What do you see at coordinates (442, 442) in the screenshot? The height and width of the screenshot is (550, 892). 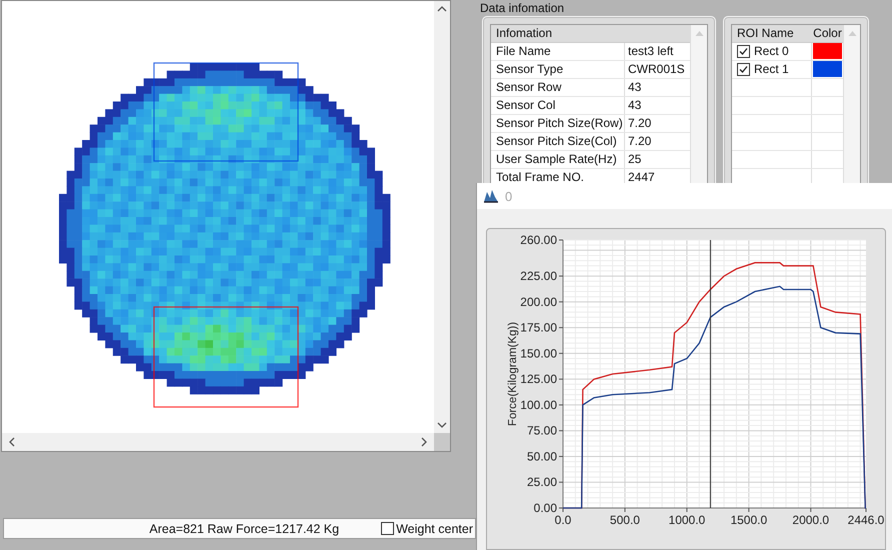 I see `scrollbar-corner` at bounding box center [442, 442].